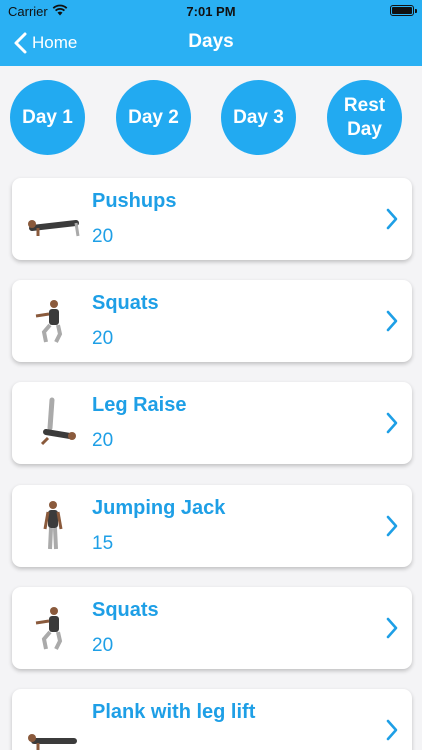  I want to click on day-3-button: Day 3, so click(258, 117).